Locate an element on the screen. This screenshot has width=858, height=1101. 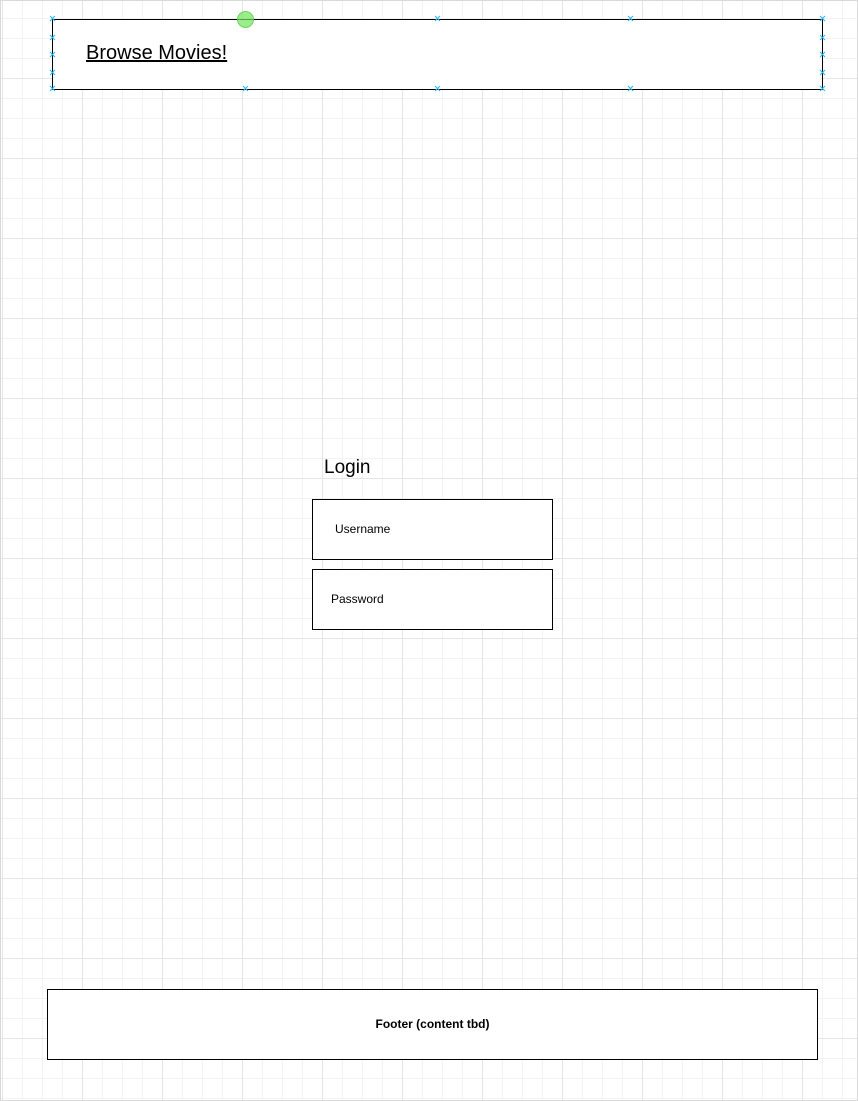
browse-movies-link: Browse Movies! is located at coordinates (156, 53).